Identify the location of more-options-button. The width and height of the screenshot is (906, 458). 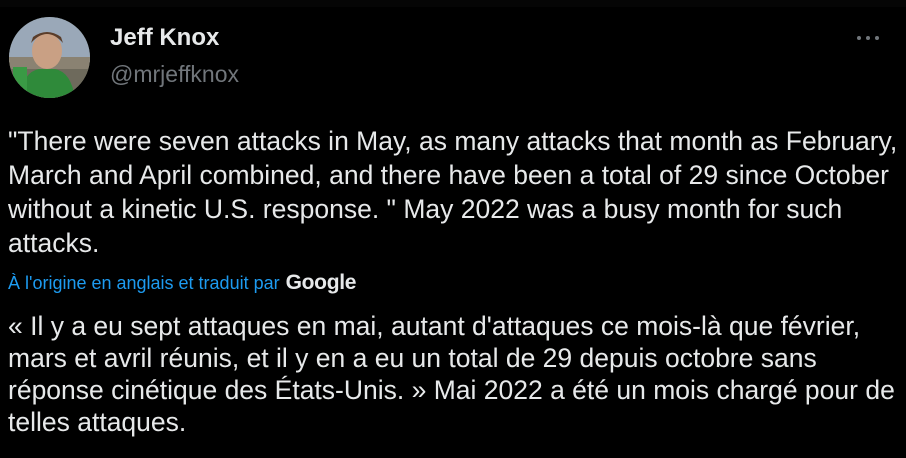
(868, 38).